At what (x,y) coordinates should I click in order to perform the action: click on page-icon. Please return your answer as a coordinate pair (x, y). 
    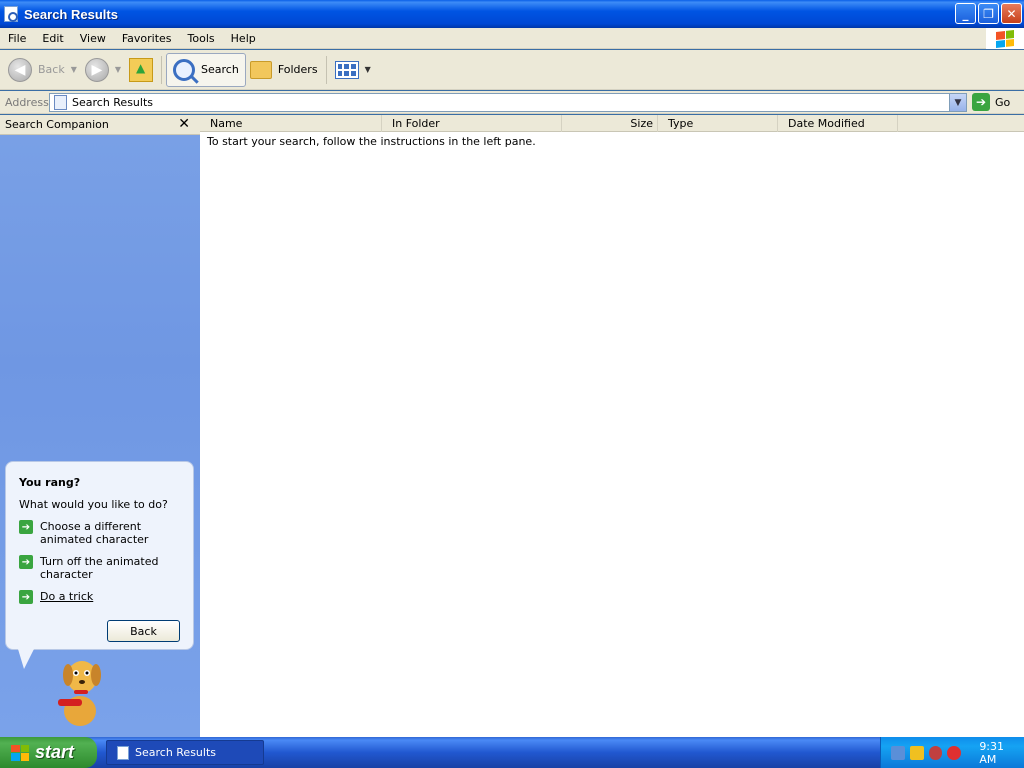
    Looking at the image, I should click on (60, 102).